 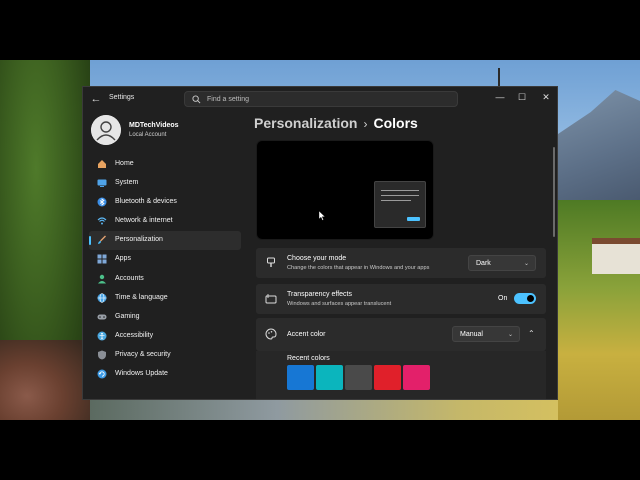 I want to click on letterbox-bottom, so click(x=320, y=450).